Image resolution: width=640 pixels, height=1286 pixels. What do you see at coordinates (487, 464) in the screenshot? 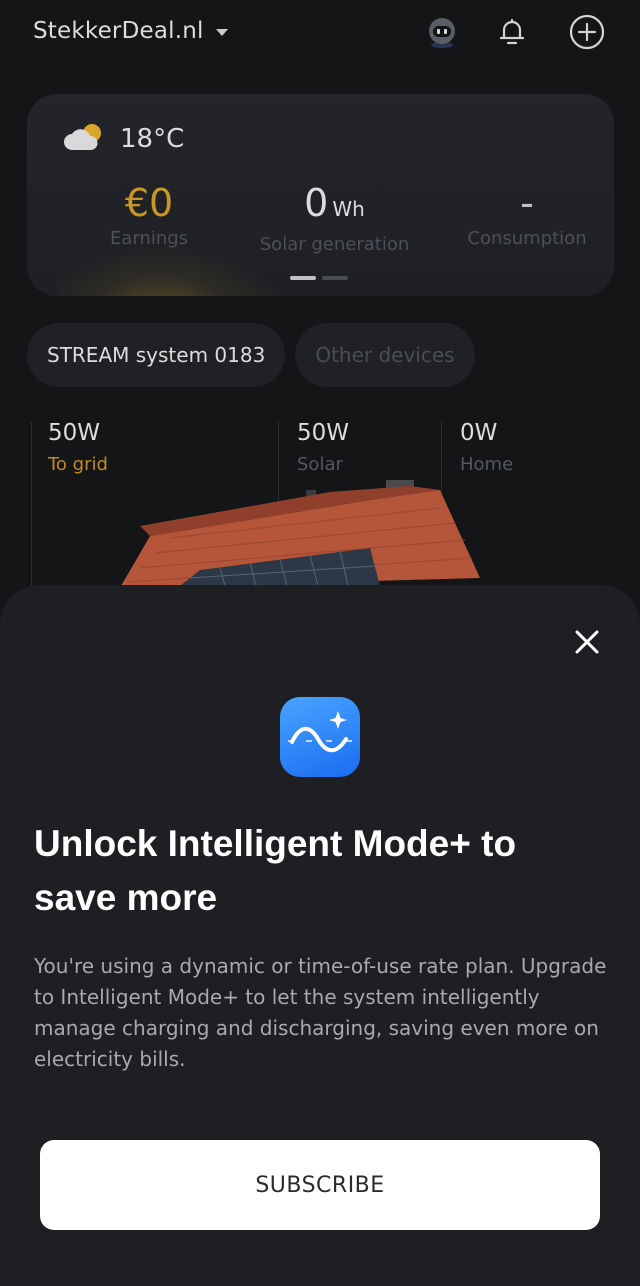
I see `home-label: Home` at bounding box center [487, 464].